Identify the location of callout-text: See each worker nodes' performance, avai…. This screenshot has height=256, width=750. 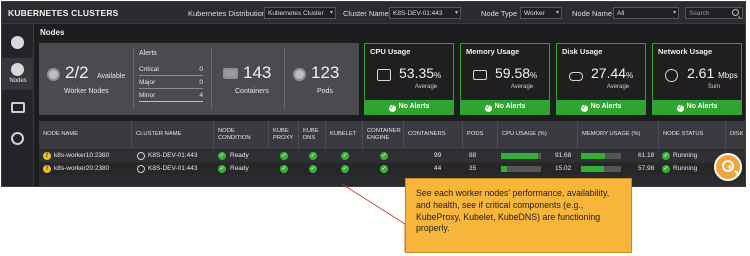
(513, 211).